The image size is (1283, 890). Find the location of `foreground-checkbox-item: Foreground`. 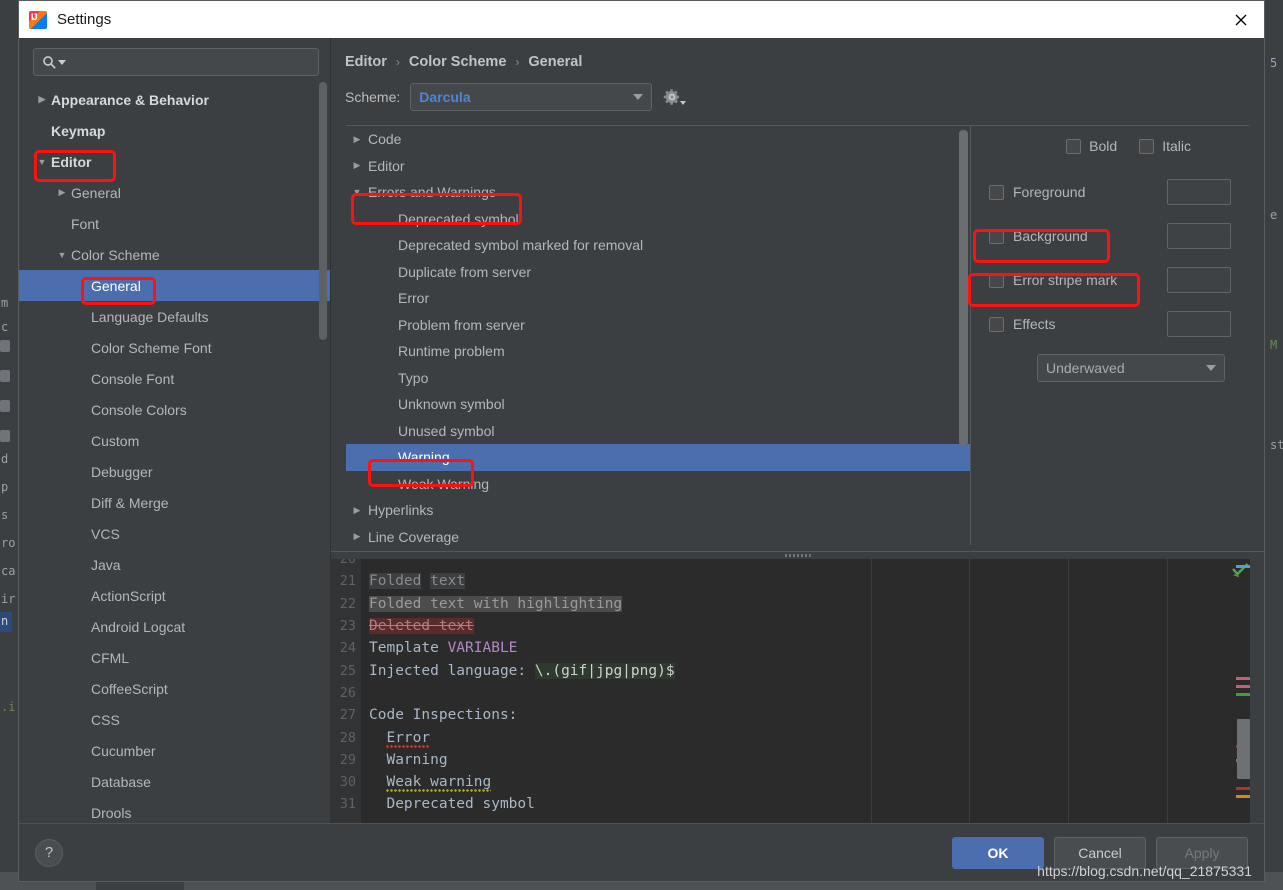

foreground-checkbox-item: Foreground is located at coordinates (1078, 192).